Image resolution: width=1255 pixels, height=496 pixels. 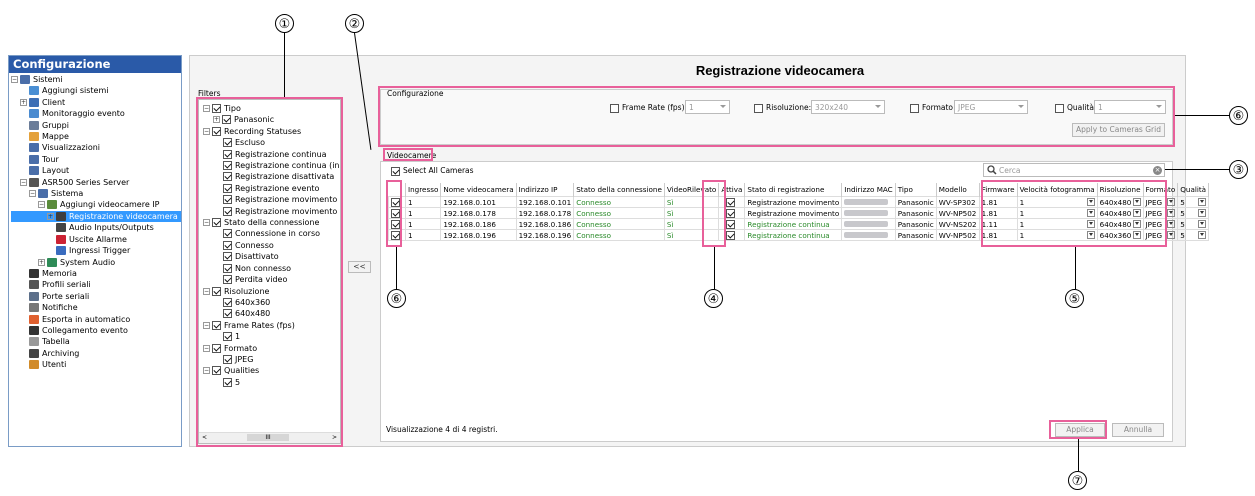 What do you see at coordinates (868, 190) in the screenshot?
I see `grid-header-cell: Indirizzo MAC` at bounding box center [868, 190].